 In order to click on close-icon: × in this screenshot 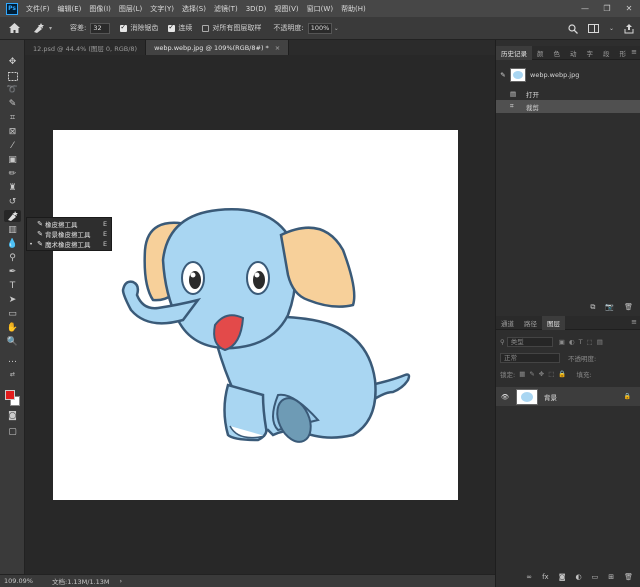, I will do `click(277, 48)`.